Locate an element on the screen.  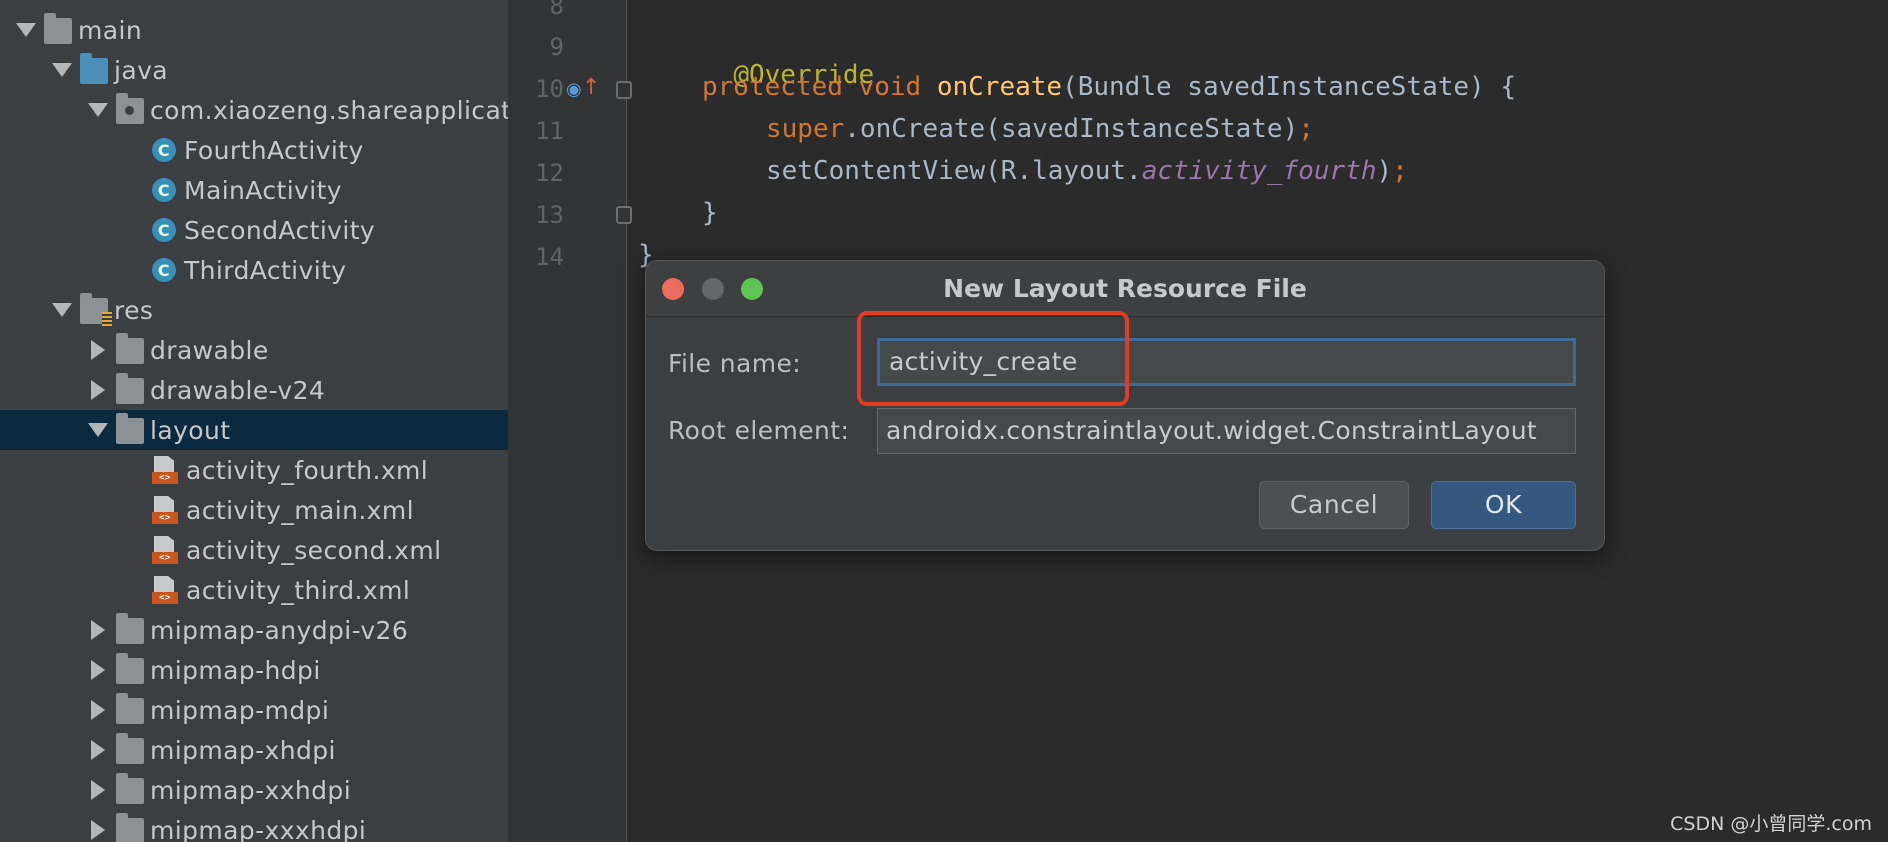
tree-item-label: res is located at coordinates (134, 310).